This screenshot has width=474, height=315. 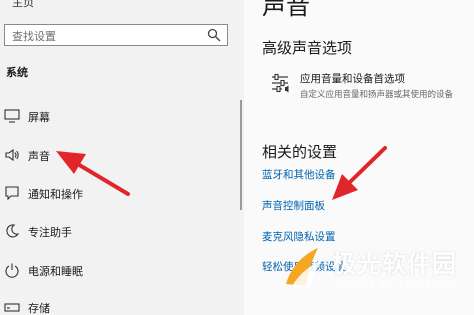 I want to click on app-volume-description: 自定义应用音量和扬声器或其使用的设备, so click(x=377, y=95).